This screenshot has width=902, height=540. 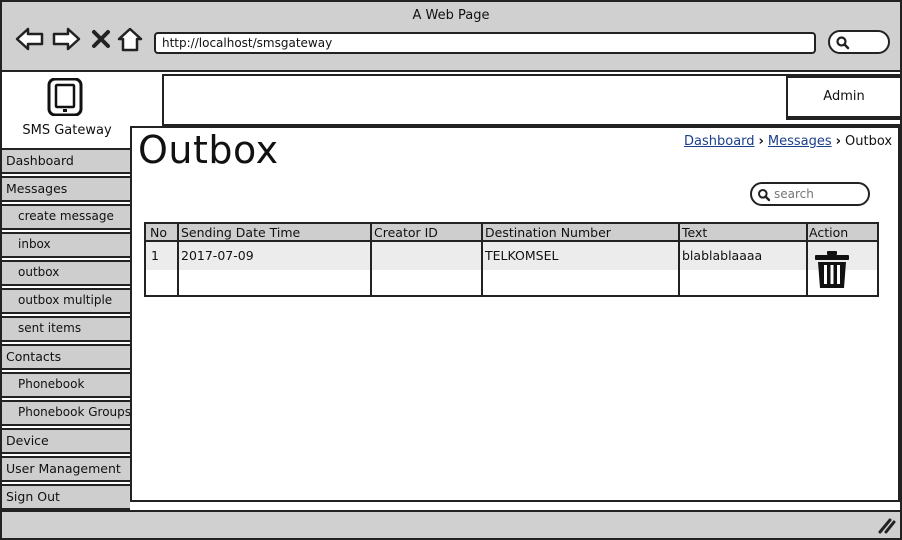 What do you see at coordinates (722, 255) in the screenshot?
I see `cell-text: blablablaaaa` at bounding box center [722, 255].